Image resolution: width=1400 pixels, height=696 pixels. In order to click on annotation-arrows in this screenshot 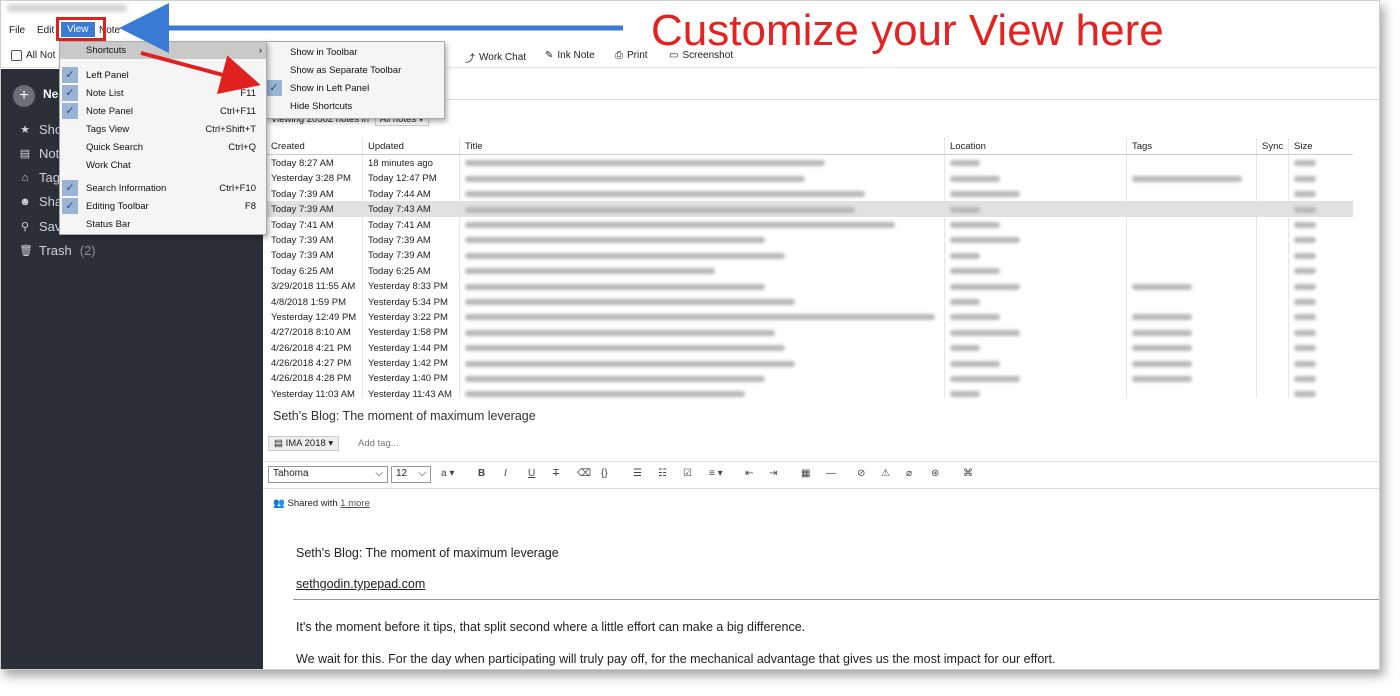, I will do `click(371, 49)`.